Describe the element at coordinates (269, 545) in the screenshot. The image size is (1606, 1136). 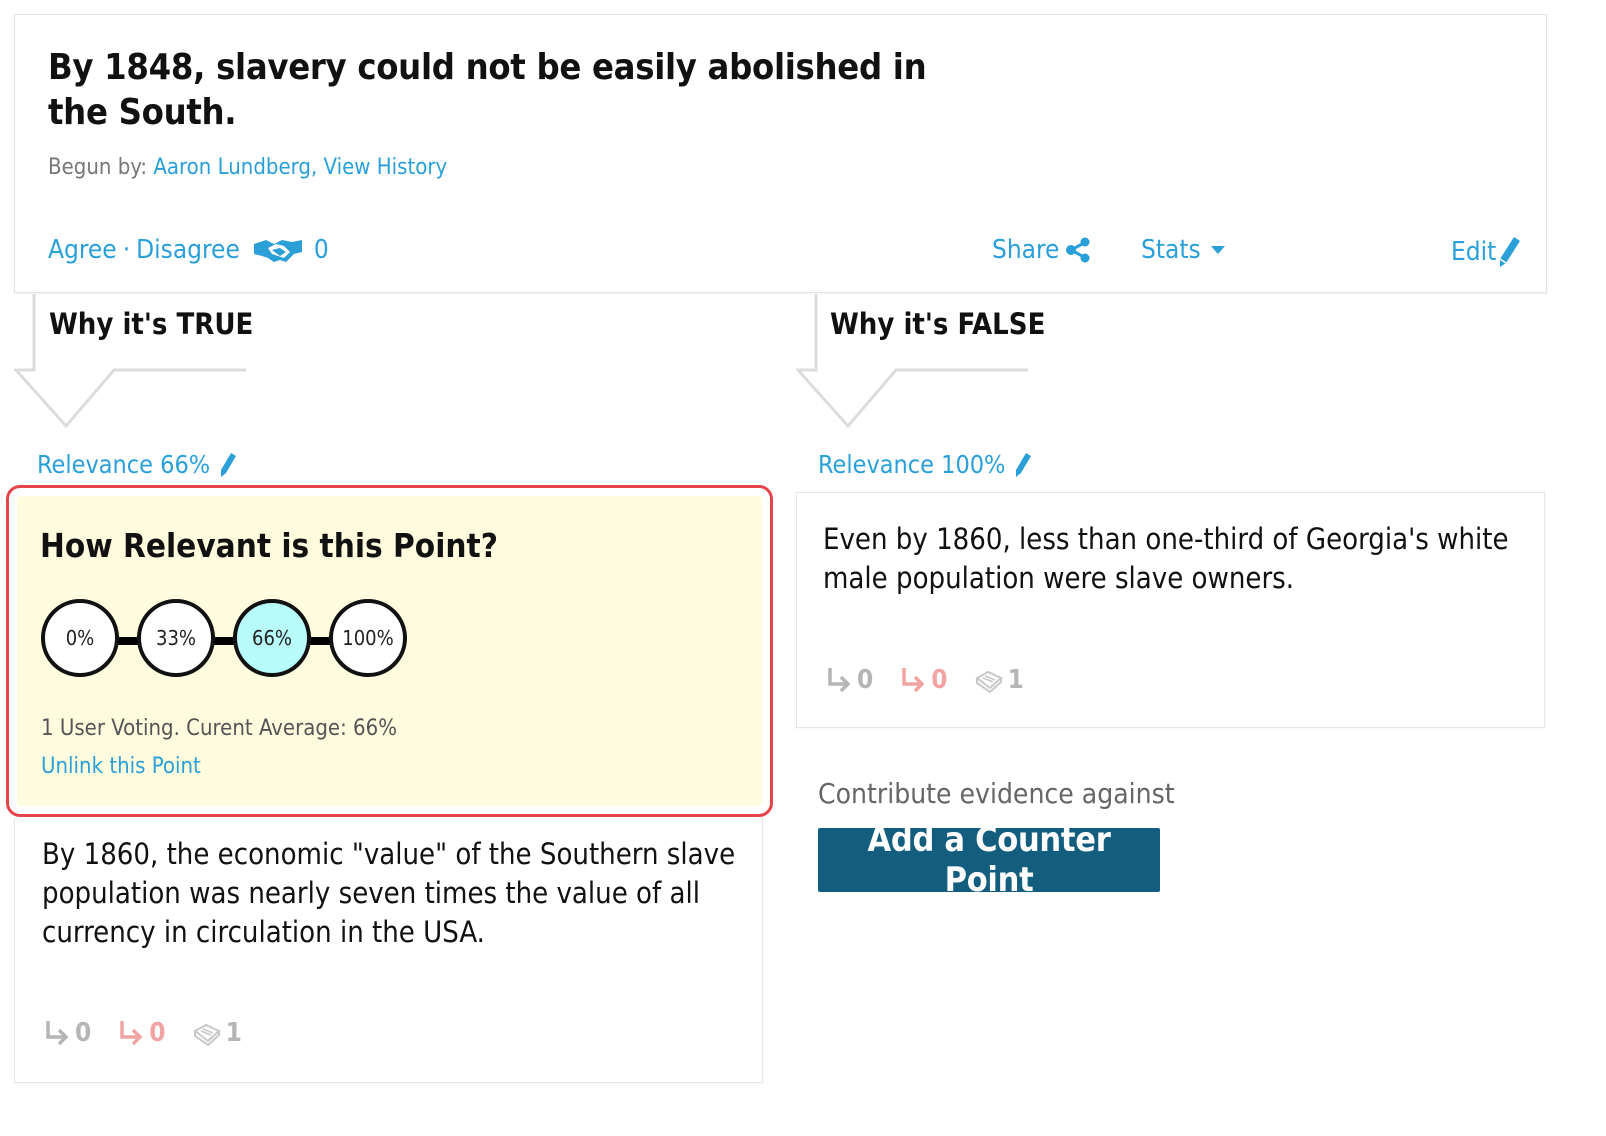
I see `relevance-question: How Relevant is this Point?` at that location.